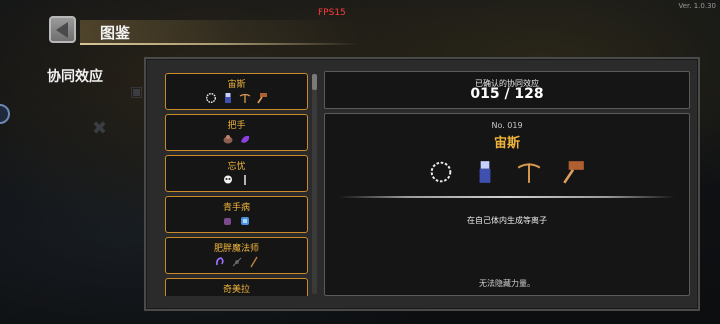  I want to click on synergy-card-handle: 把手, so click(236, 132).